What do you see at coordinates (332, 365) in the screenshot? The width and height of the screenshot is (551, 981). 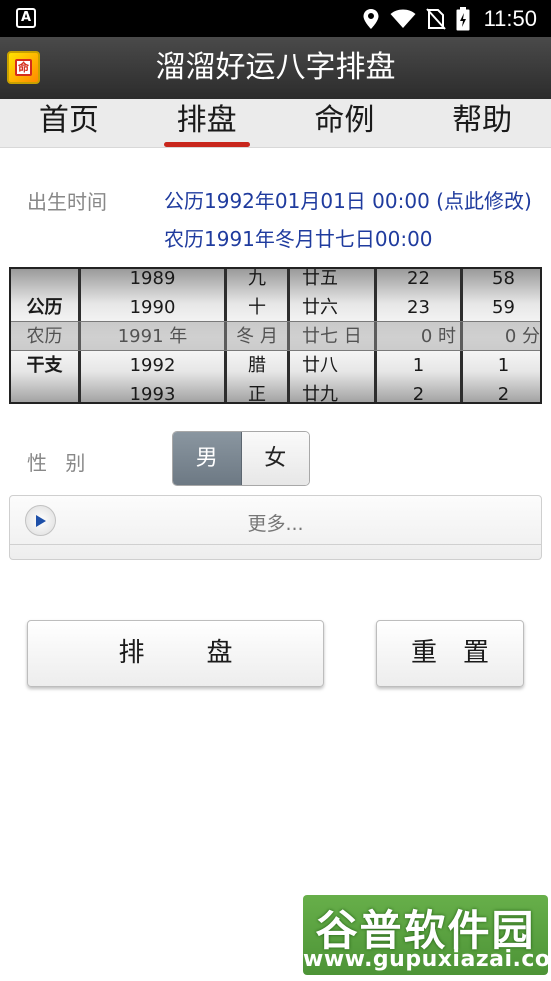 I see `day-option: 廿八` at bounding box center [332, 365].